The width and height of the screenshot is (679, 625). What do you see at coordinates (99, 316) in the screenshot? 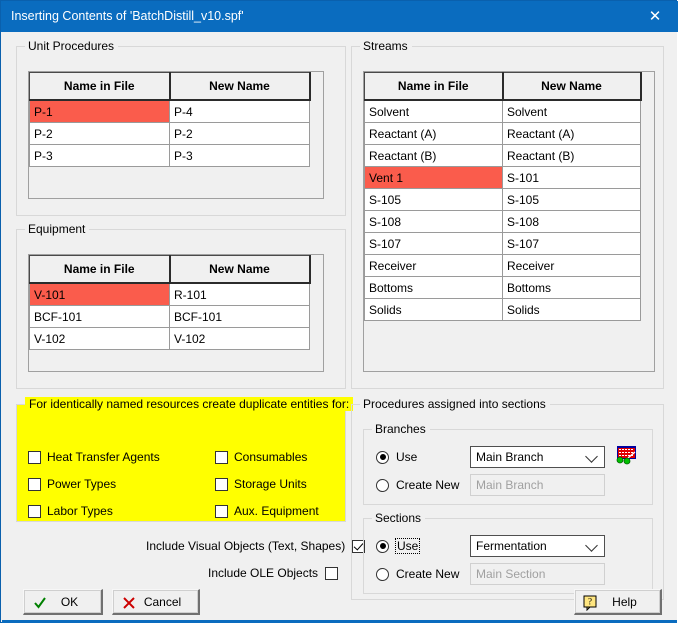
I see `cell-name-in-file: BCF-101` at bounding box center [99, 316].